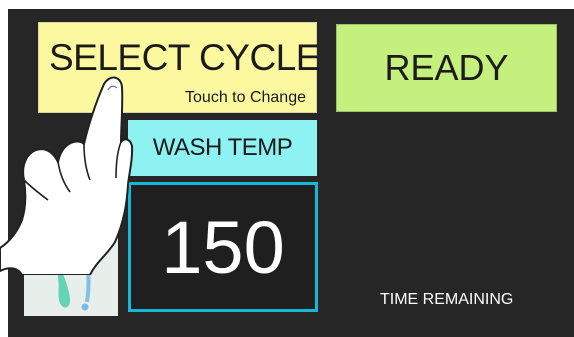 The image size is (574, 337). Describe the element at coordinates (446, 68) in the screenshot. I see `ready-status: READY` at that location.